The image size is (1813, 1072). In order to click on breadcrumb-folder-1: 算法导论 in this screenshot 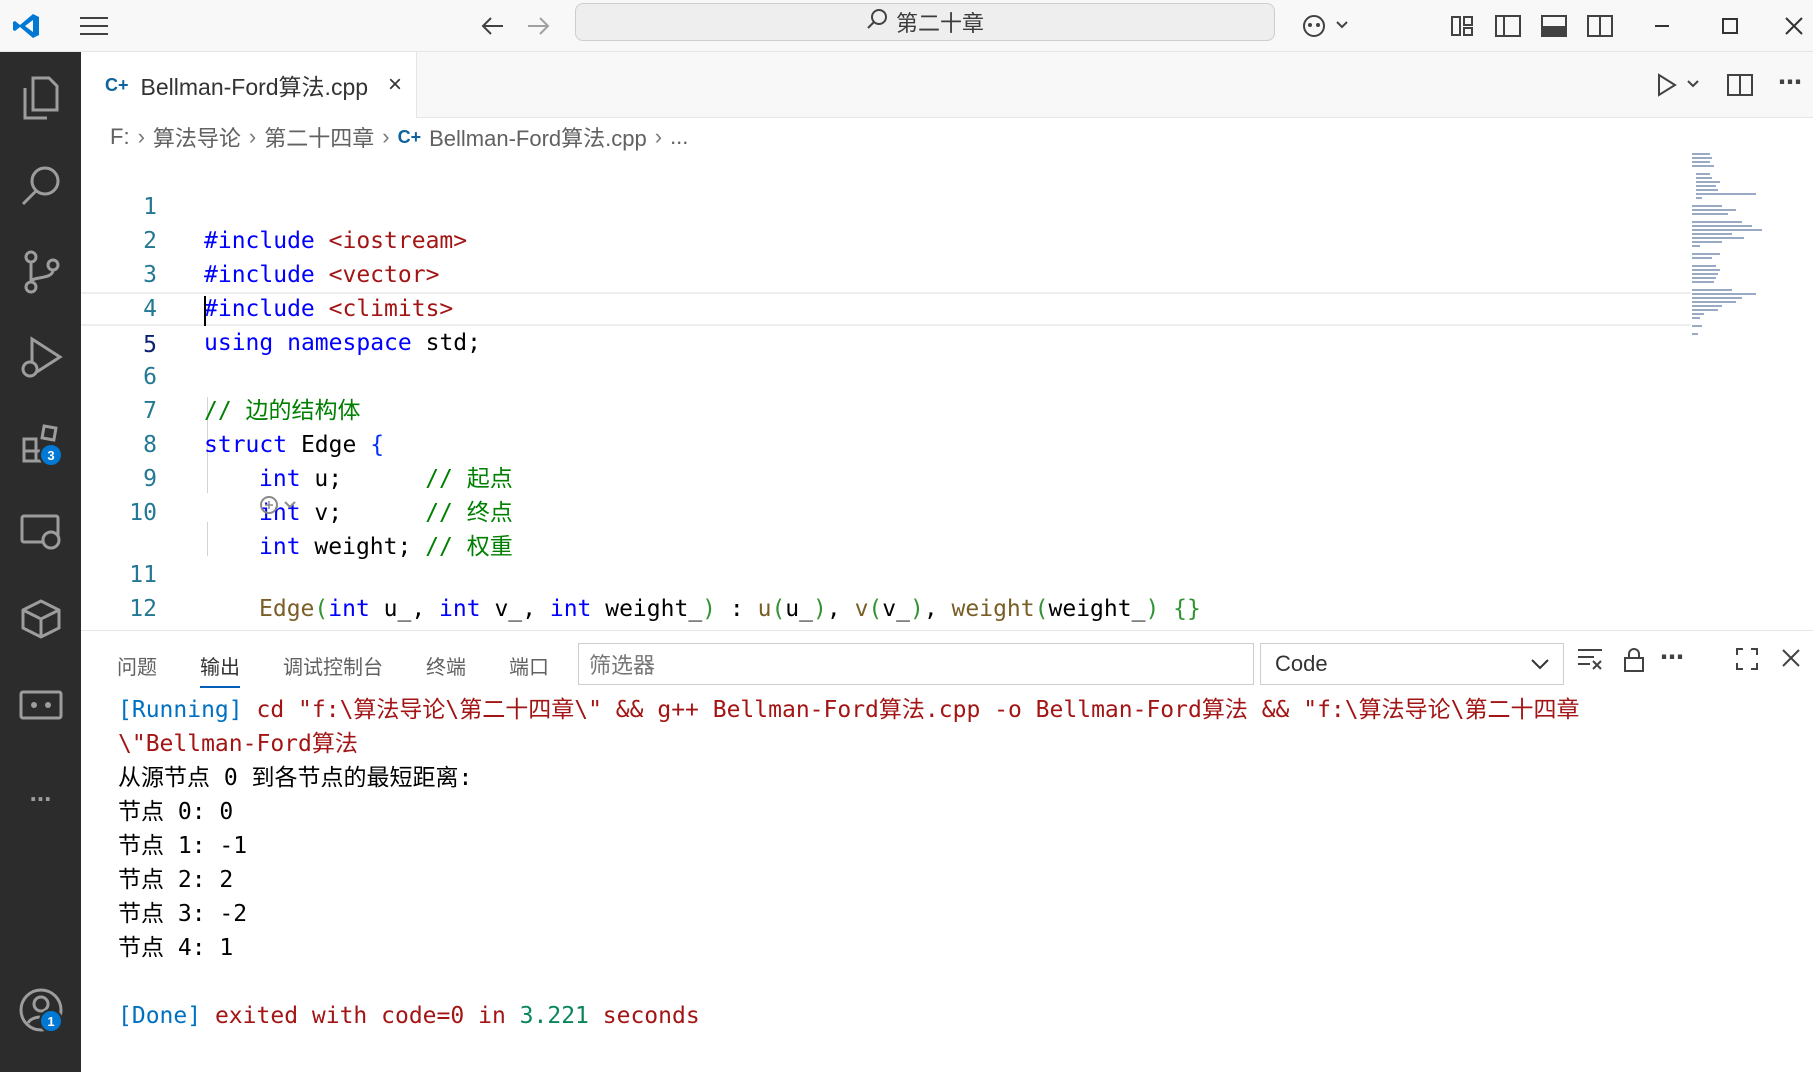, I will do `click(197, 137)`.